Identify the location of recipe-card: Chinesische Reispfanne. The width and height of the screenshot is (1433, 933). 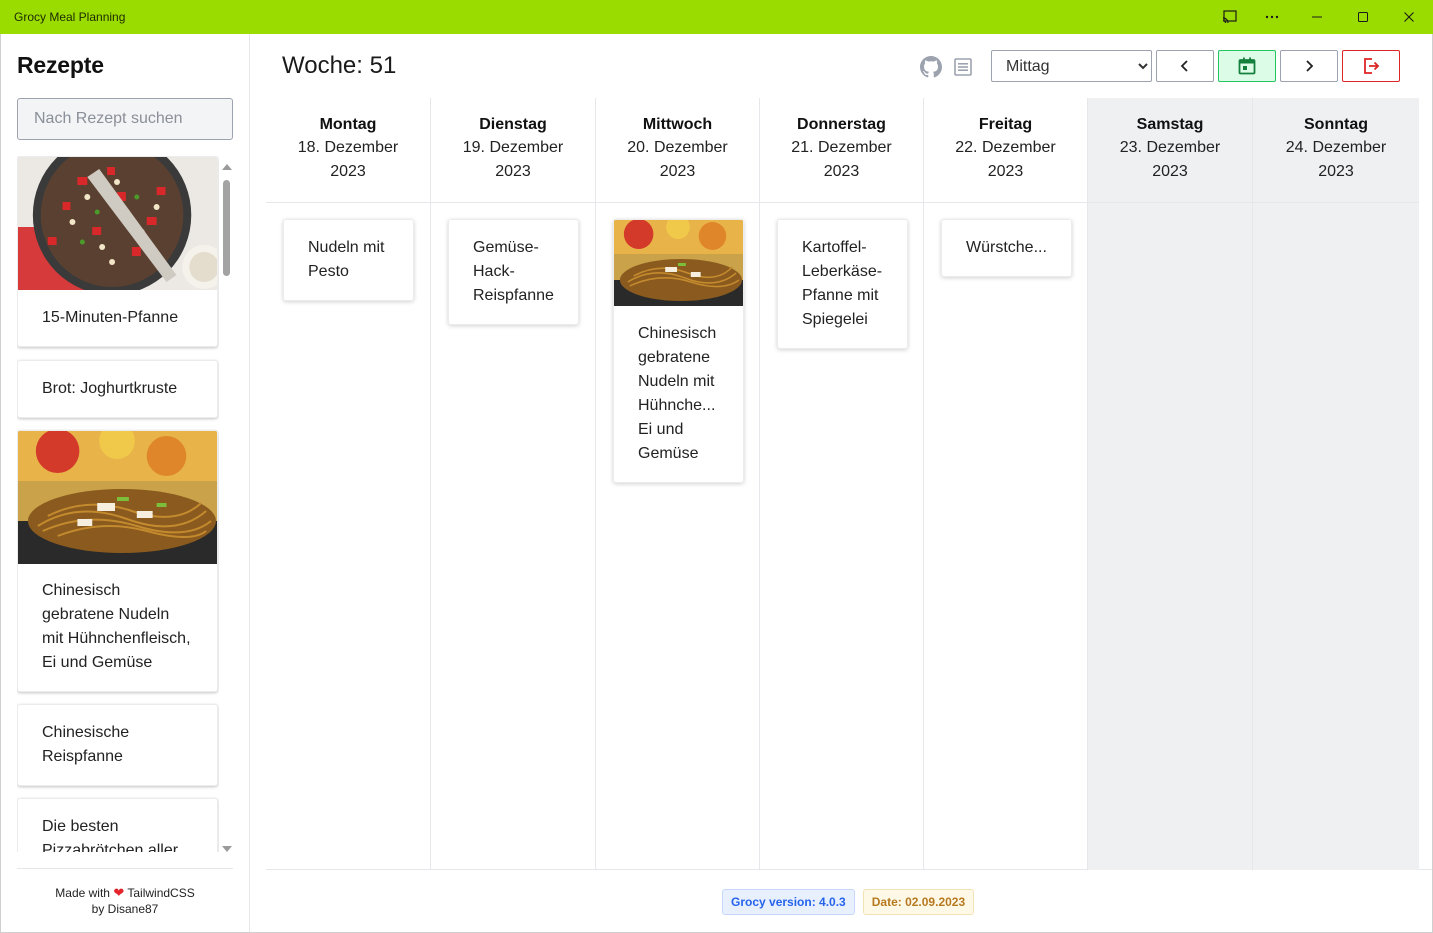
(117, 745).